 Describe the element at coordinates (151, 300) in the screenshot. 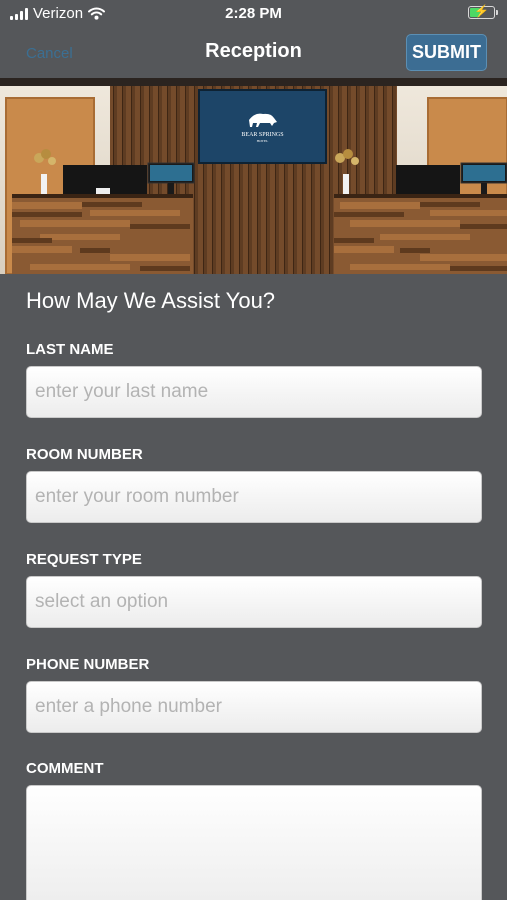

I see `form-heading: How May We Assist You?` at that location.